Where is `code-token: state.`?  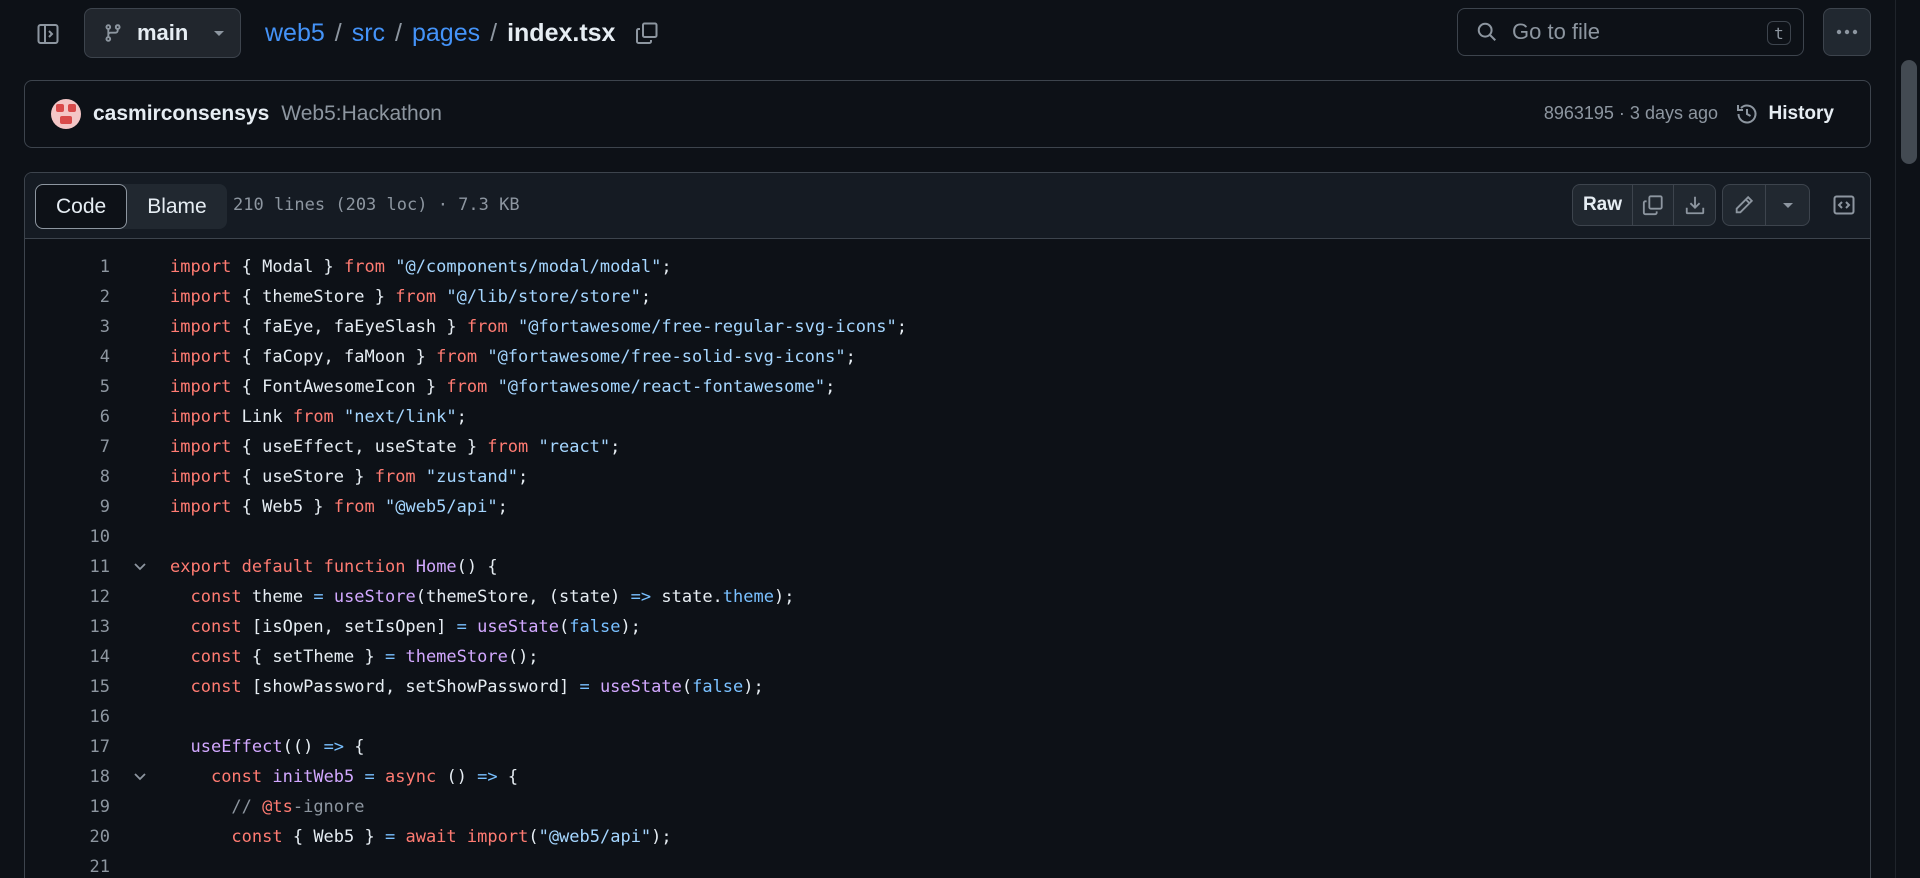 code-token: state. is located at coordinates (687, 597).